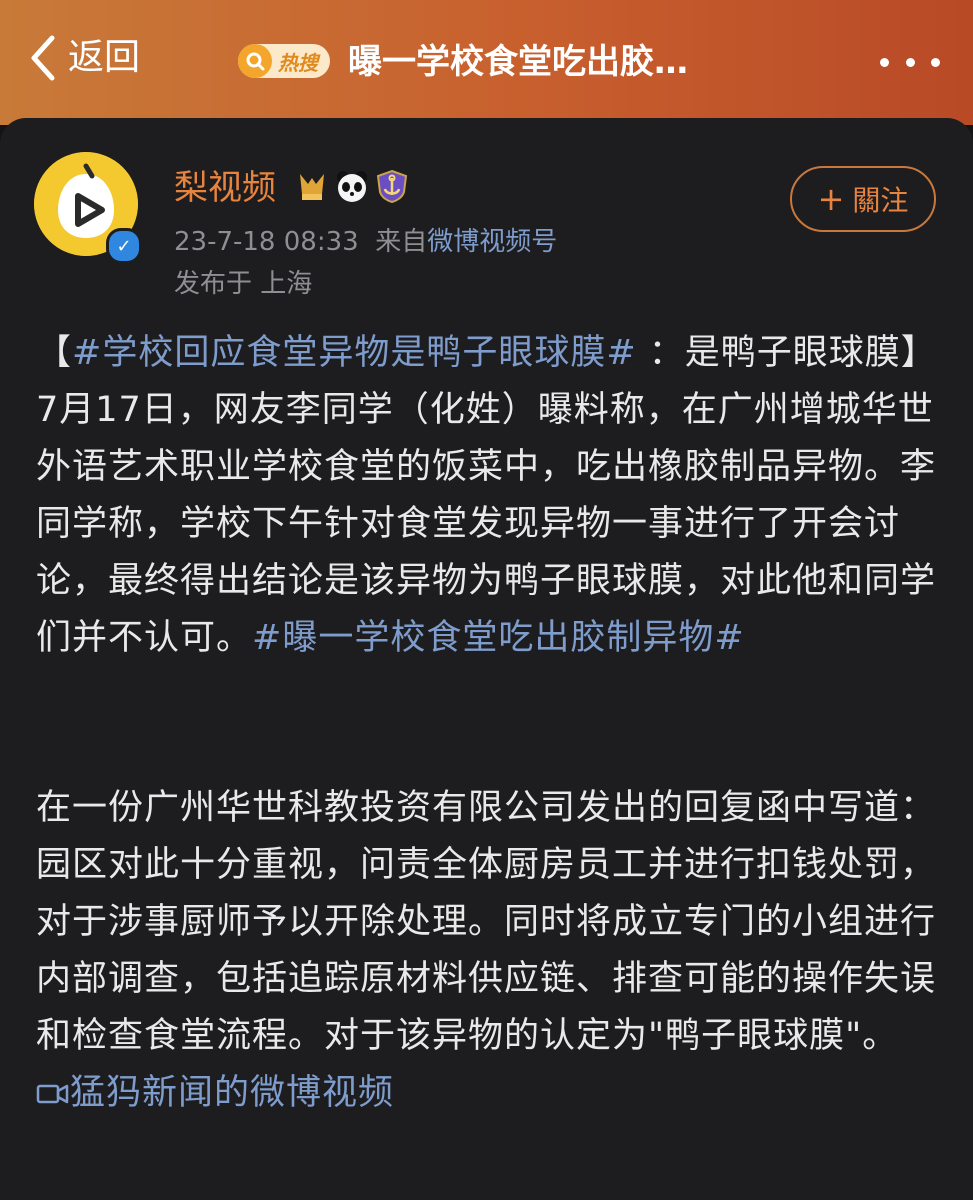 This screenshot has height=1200, width=973. What do you see at coordinates (124, 246) in the screenshot?
I see `verified-check-icon: ✓` at bounding box center [124, 246].